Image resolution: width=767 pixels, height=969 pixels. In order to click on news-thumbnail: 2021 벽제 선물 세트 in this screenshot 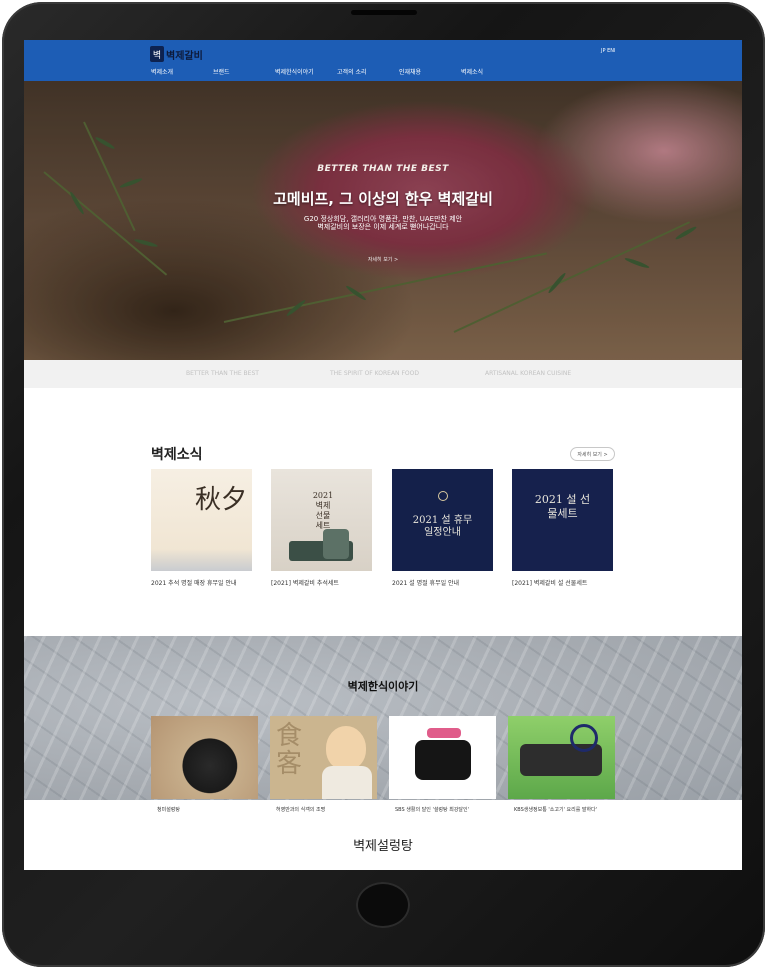, I will do `click(321, 520)`.